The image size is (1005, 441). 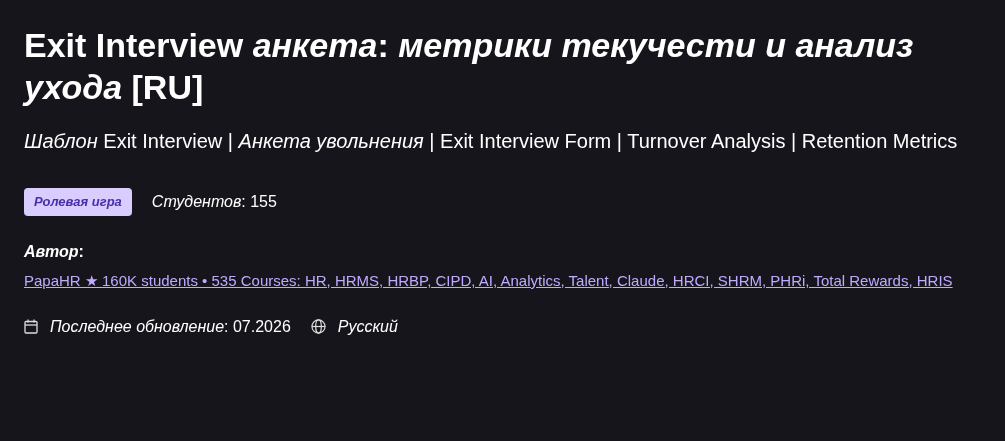 What do you see at coordinates (367, 326) in the screenshot?
I see `language: Русский` at bounding box center [367, 326].